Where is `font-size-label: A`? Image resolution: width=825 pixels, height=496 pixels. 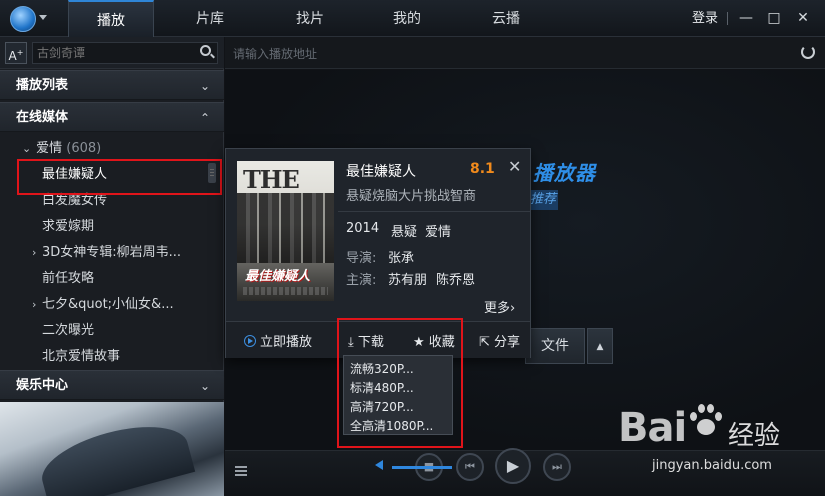 font-size-label: A is located at coordinates (12, 56).